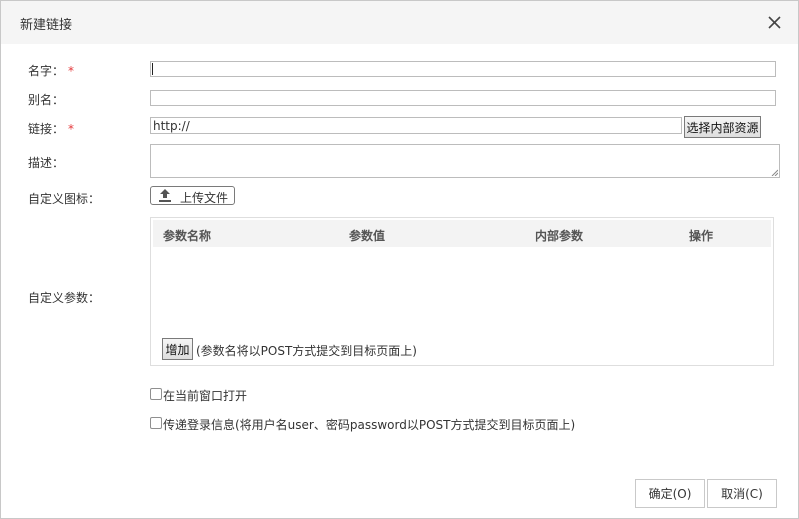 This screenshot has height=519, width=799. I want to click on description-textarea, so click(465, 161).